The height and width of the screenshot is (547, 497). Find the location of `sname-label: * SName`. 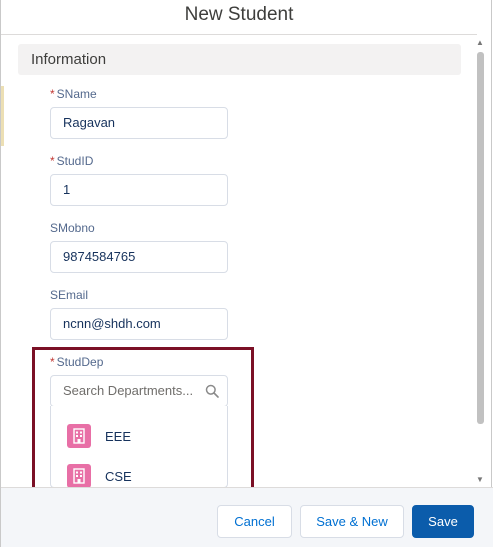

sname-label: * SName is located at coordinates (139, 94).